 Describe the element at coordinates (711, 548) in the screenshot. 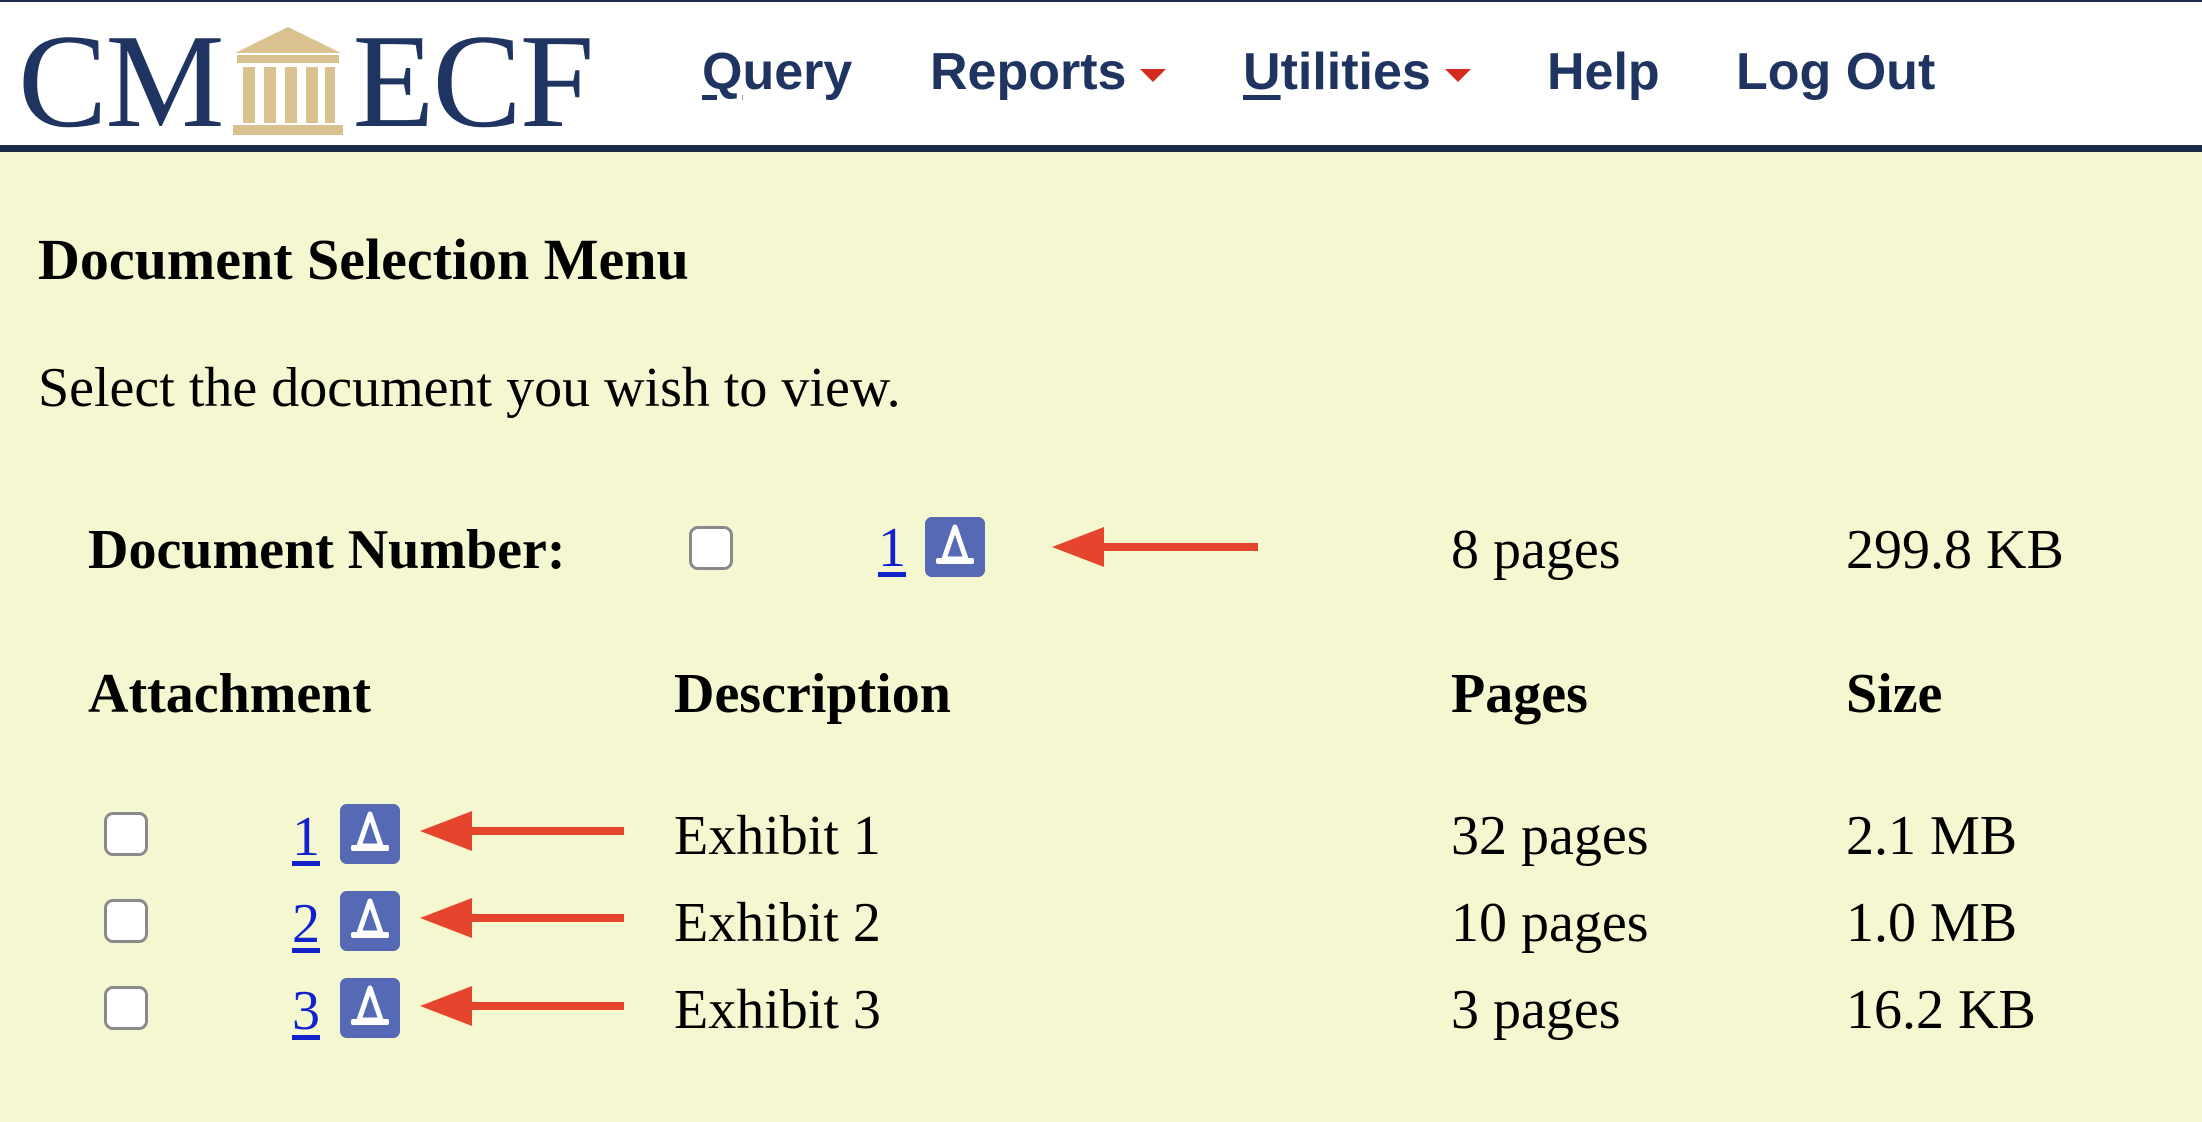

I see `document-checkbox` at that location.